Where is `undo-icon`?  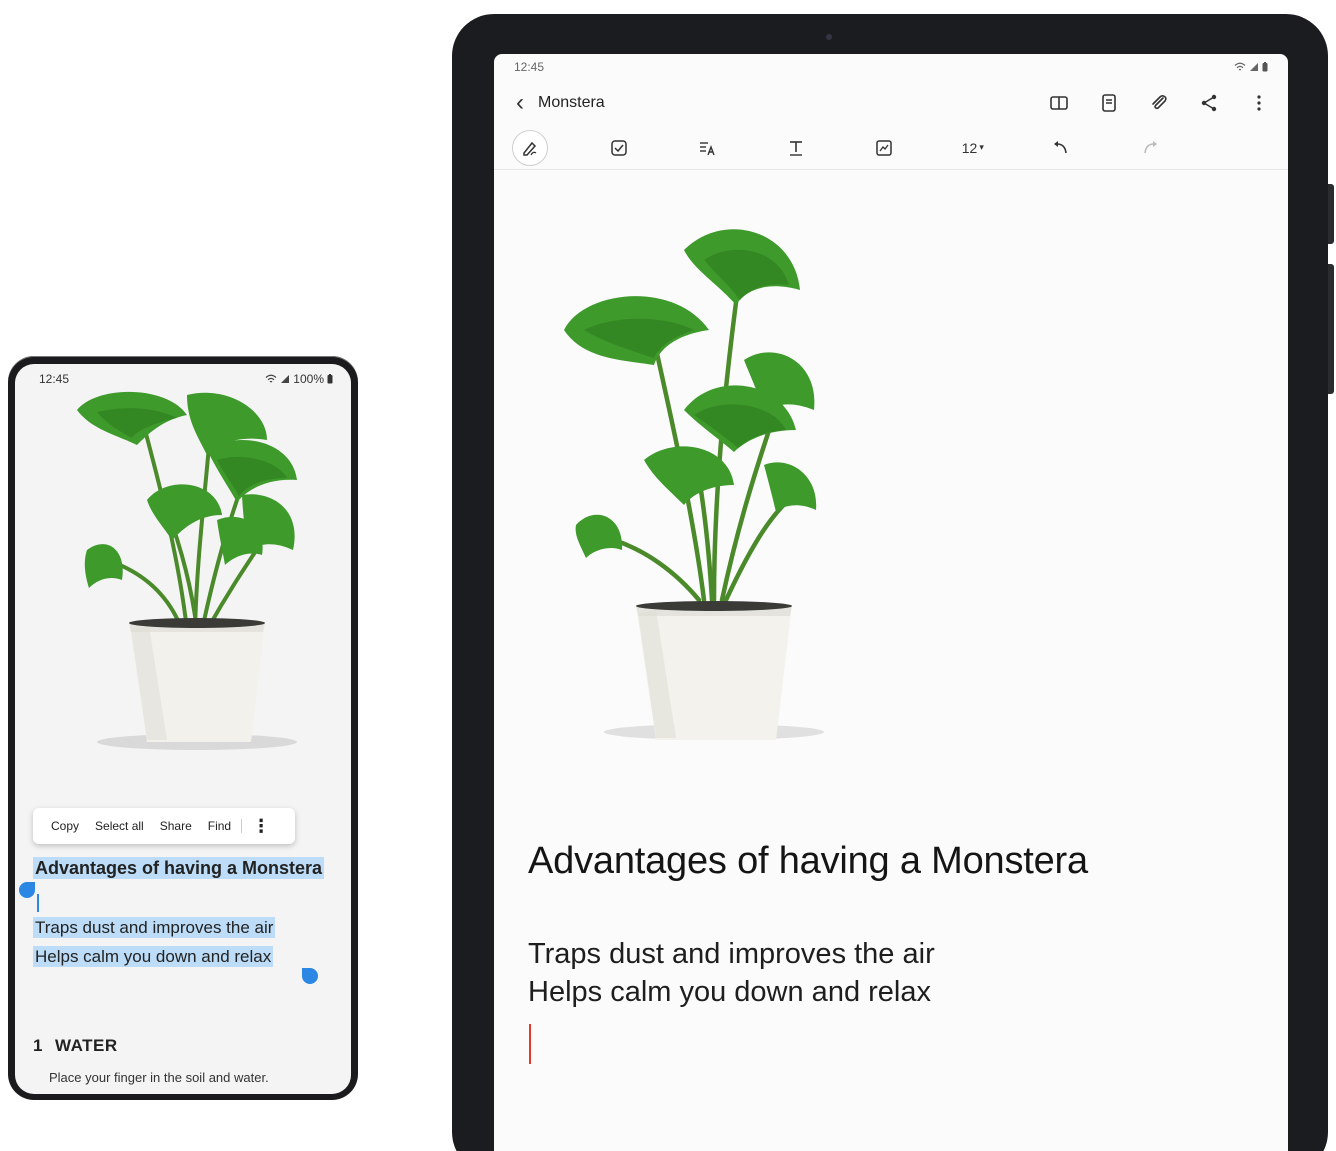 undo-icon is located at coordinates (1061, 148).